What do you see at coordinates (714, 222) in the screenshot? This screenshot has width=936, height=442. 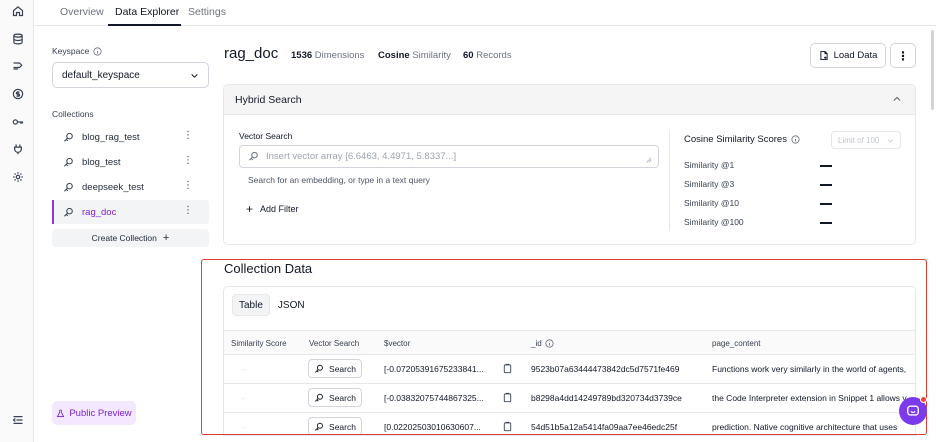 I see `similarity-at-100-label: Similarity @100` at bounding box center [714, 222].